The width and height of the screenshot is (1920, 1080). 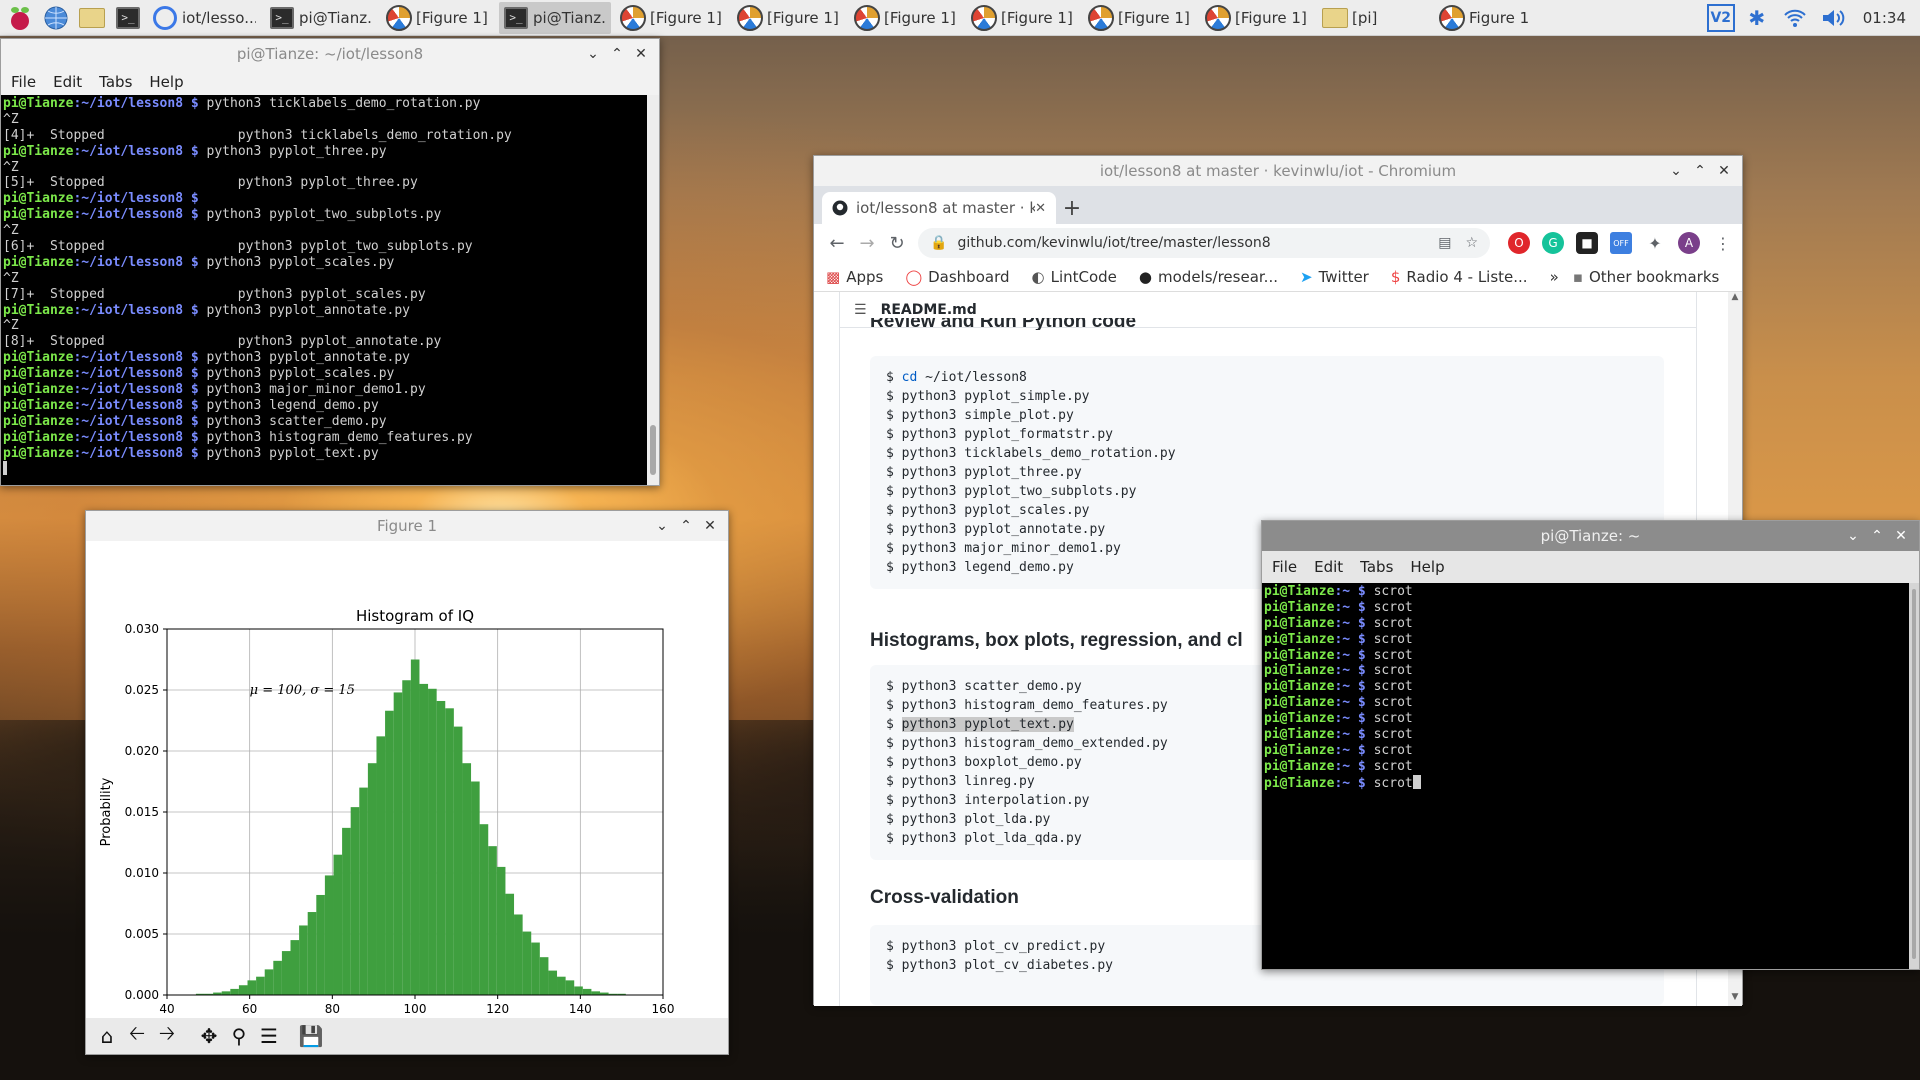 I want to click on more-bookmarks-button: », so click(x=1554, y=277).